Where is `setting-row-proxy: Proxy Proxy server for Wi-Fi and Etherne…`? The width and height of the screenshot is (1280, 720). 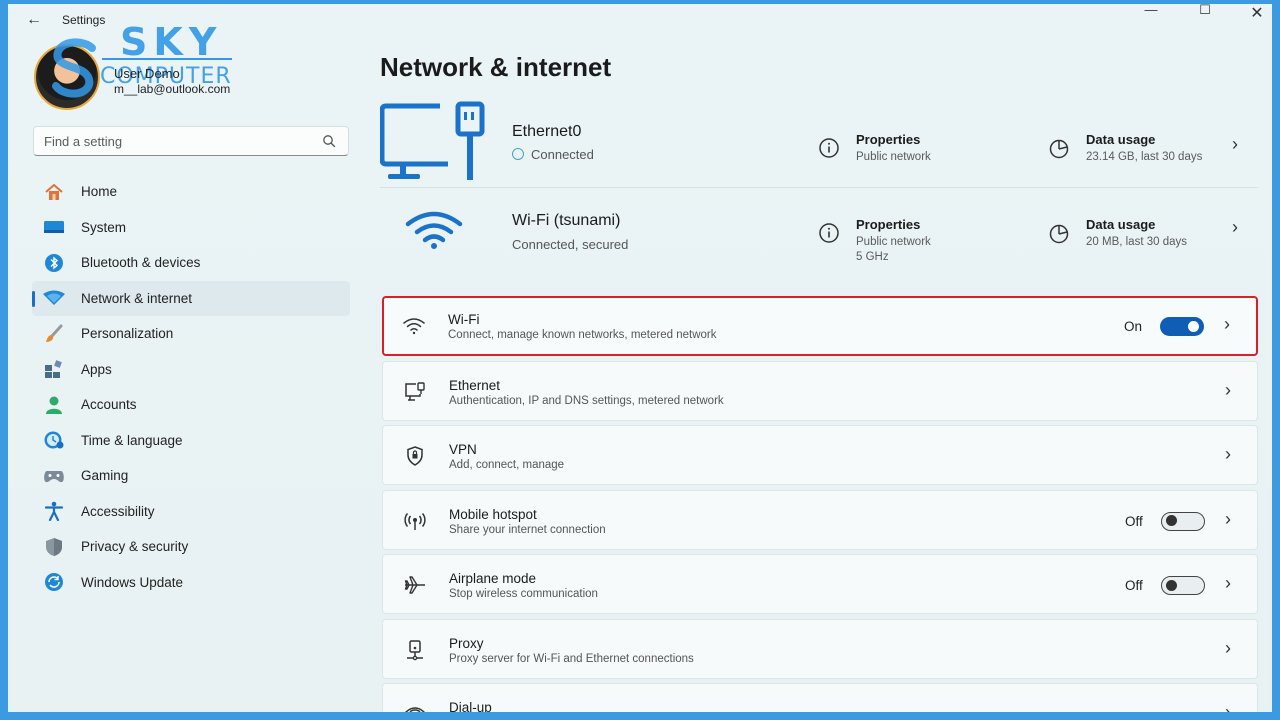
setting-row-proxy: Proxy Proxy server for Wi-Fi and Etherne… is located at coordinates (820, 648).